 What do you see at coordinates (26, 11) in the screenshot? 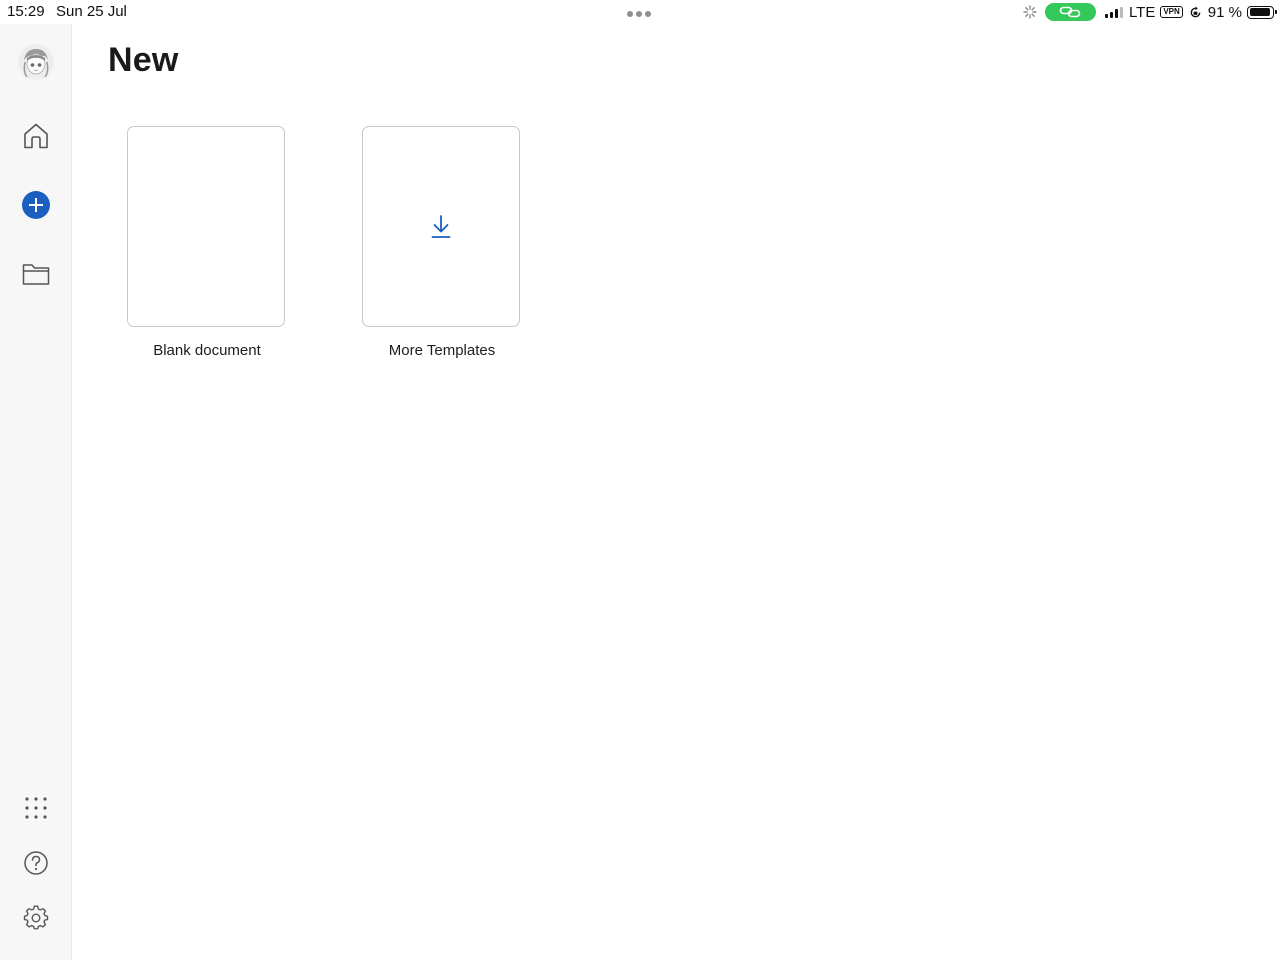
I see `status-time: 15:29` at bounding box center [26, 11].